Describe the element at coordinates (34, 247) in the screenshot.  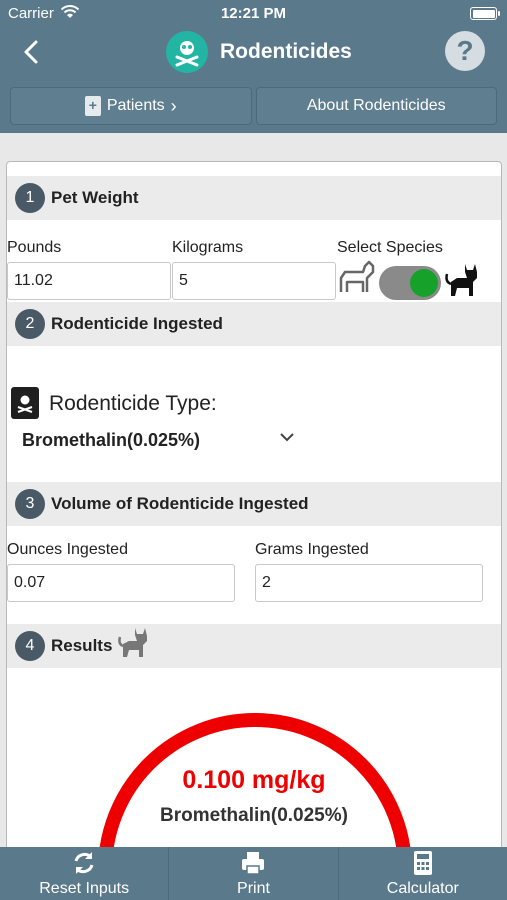
I see `pounds-label: Pounds` at that location.